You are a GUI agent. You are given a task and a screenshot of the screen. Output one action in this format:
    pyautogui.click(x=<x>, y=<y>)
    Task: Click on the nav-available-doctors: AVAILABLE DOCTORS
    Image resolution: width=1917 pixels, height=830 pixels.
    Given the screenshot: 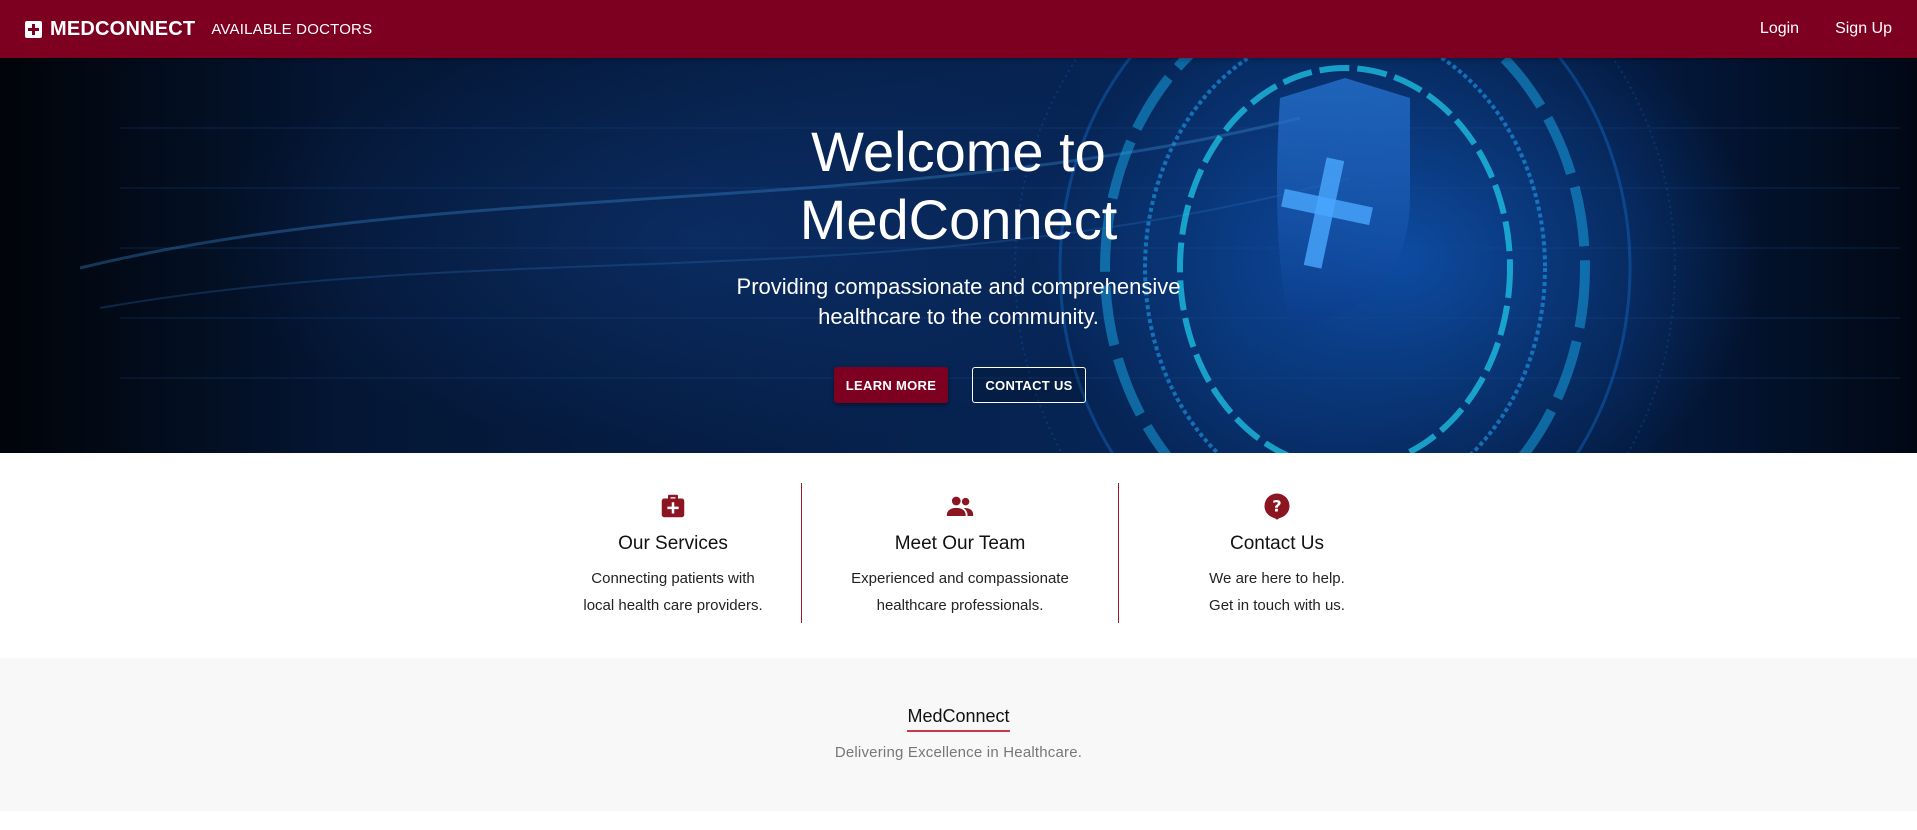 What is the action you would take?
    pyautogui.click(x=291, y=29)
    